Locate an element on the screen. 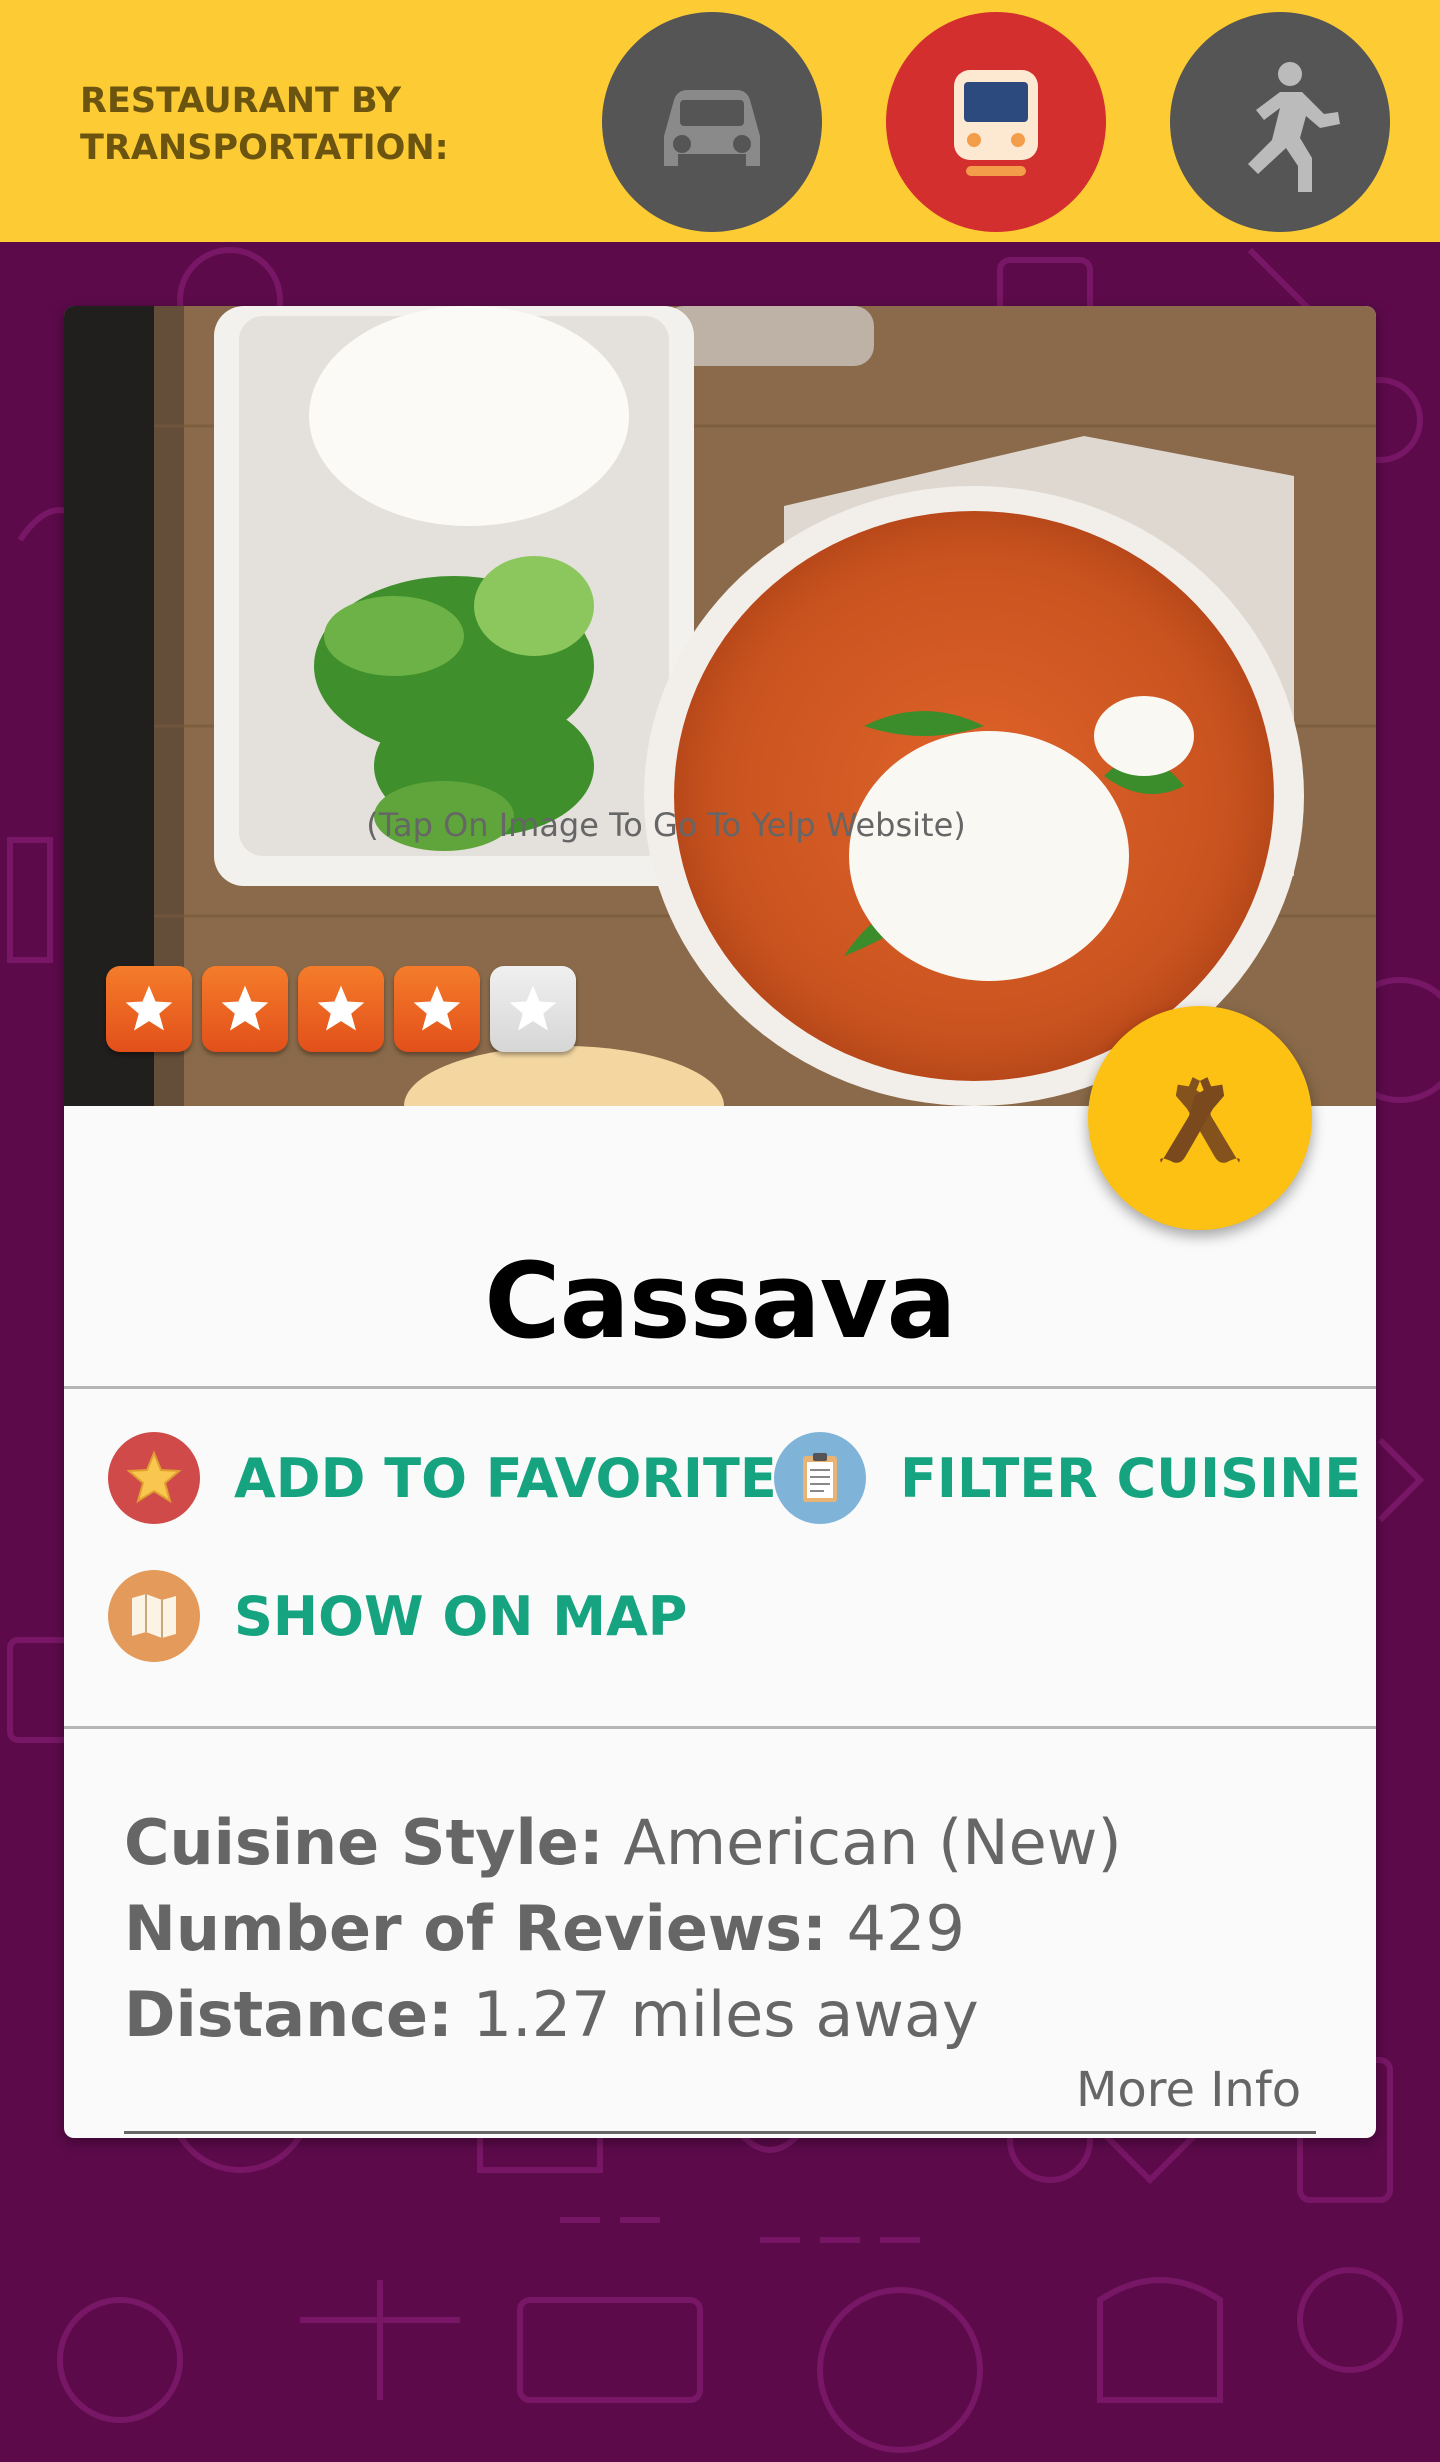 The width and height of the screenshot is (1440, 2462). star-empty-icon is located at coordinates (533, 1009).